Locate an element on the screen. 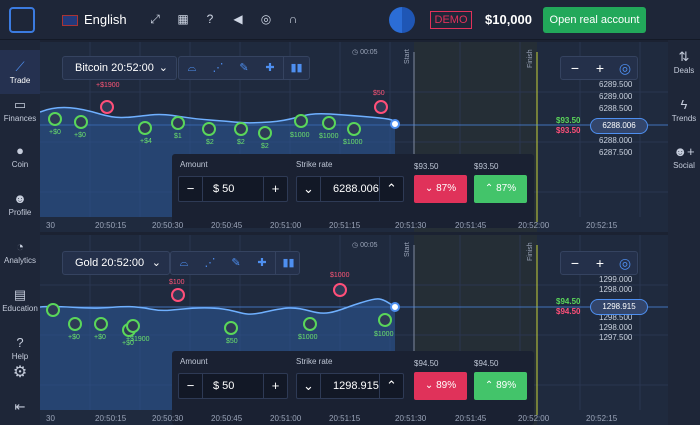 The image size is (700, 425). nav-profile: ☻ Profile is located at coordinates (20, 205).